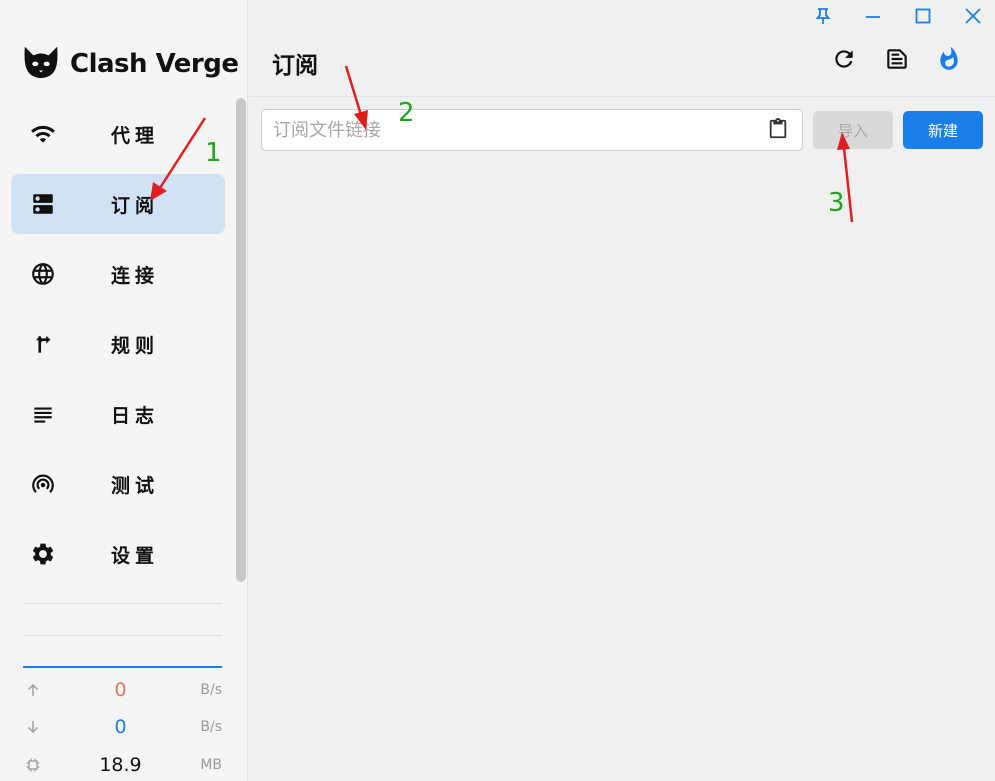 The height and width of the screenshot is (781, 995). I want to click on globe-icon, so click(43, 274).